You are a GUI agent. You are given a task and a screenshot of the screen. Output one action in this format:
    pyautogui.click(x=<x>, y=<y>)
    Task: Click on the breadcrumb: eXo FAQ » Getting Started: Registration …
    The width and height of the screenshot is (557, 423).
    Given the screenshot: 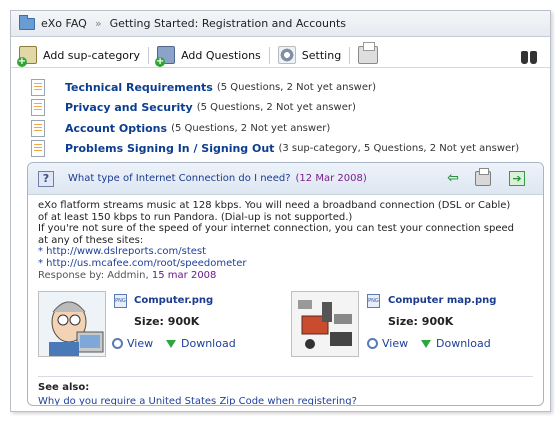 What is the action you would take?
    pyautogui.click(x=280, y=24)
    